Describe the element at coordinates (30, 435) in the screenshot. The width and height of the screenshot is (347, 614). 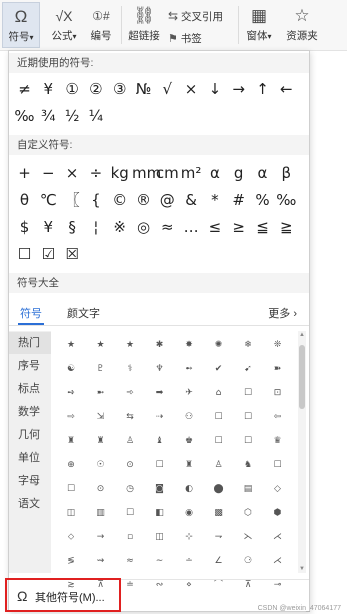
I see `category-item: 几何` at that location.